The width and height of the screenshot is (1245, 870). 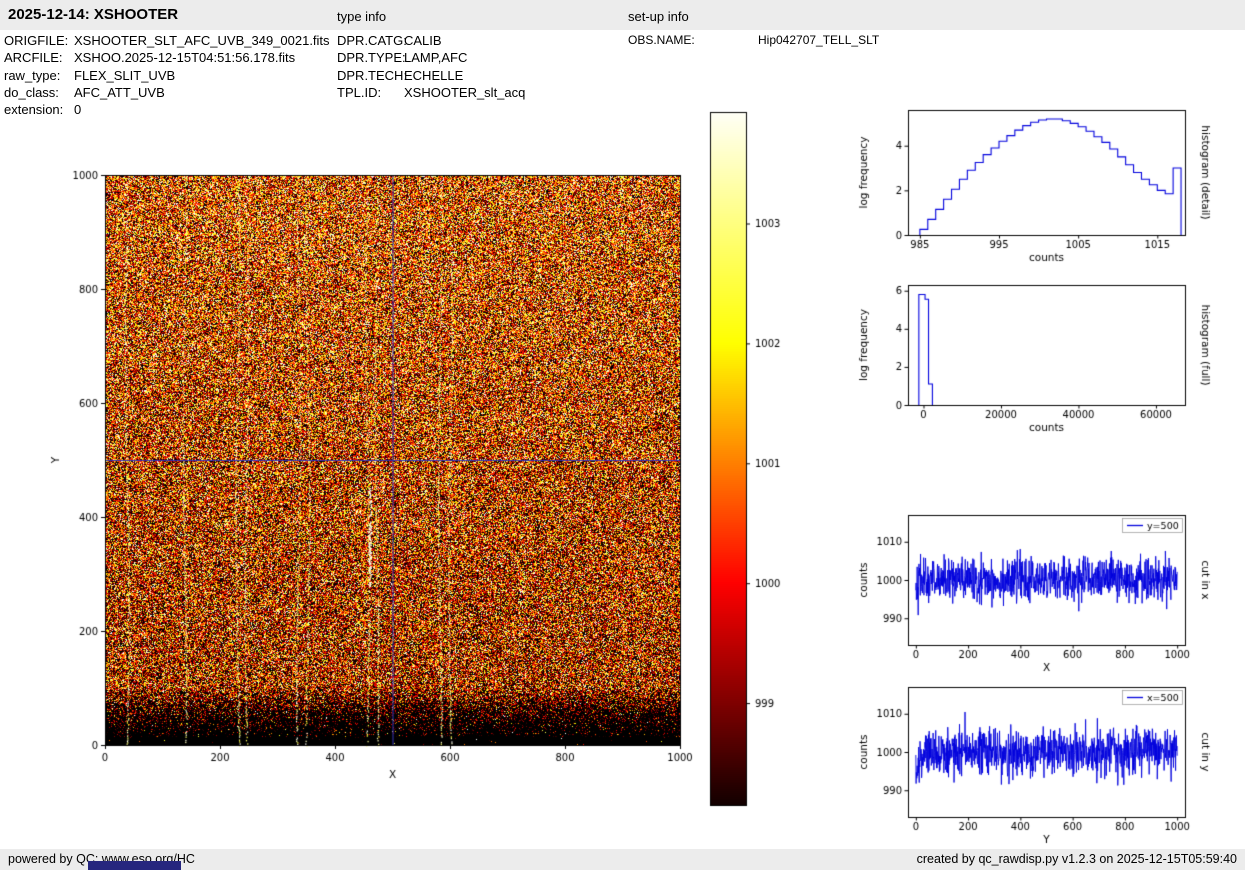 What do you see at coordinates (359, 92) in the screenshot?
I see `tpl-id-label: TPL.ID:` at bounding box center [359, 92].